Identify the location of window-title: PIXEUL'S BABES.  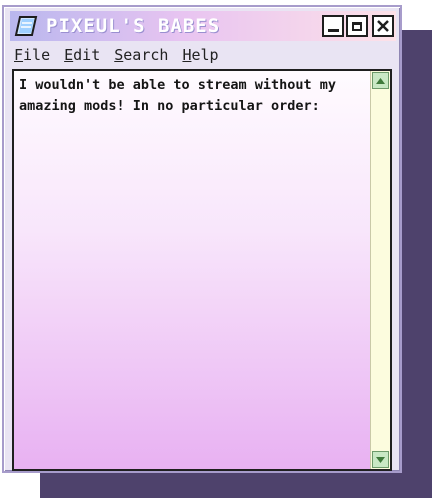
(133, 26).